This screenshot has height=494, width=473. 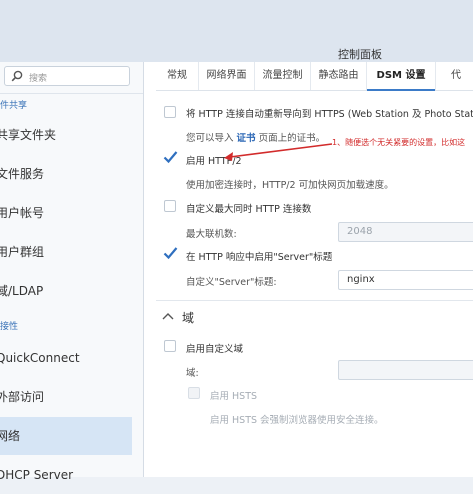 I want to click on sidebar-item-label: 文件服务, so click(x=22, y=174).